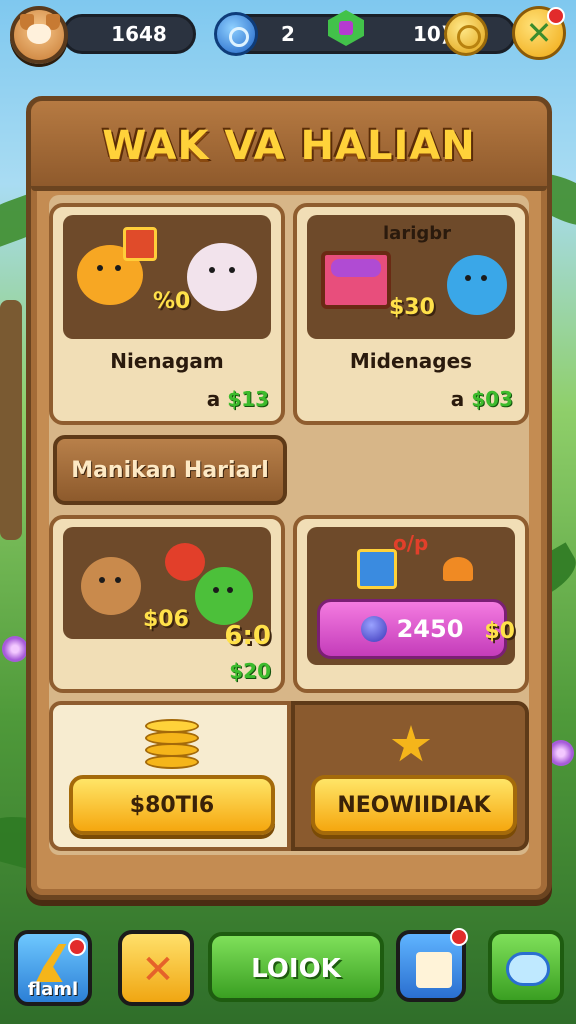 The height and width of the screenshot is (1024, 576). Describe the element at coordinates (167, 604) in the screenshot. I see `shop-card-3: $06 6:0 $20` at that location.